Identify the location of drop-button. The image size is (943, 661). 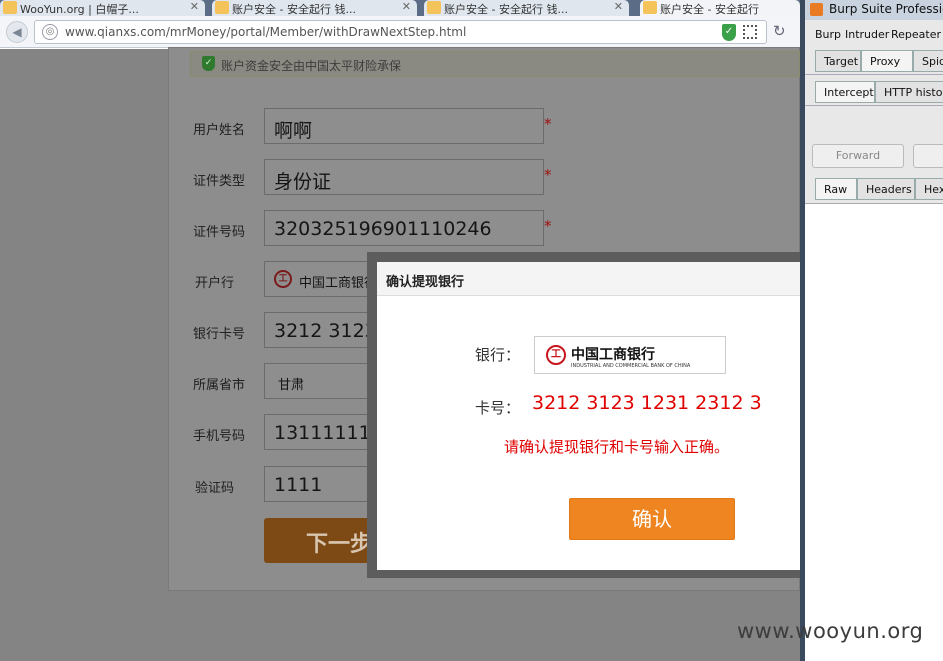
(928, 156).